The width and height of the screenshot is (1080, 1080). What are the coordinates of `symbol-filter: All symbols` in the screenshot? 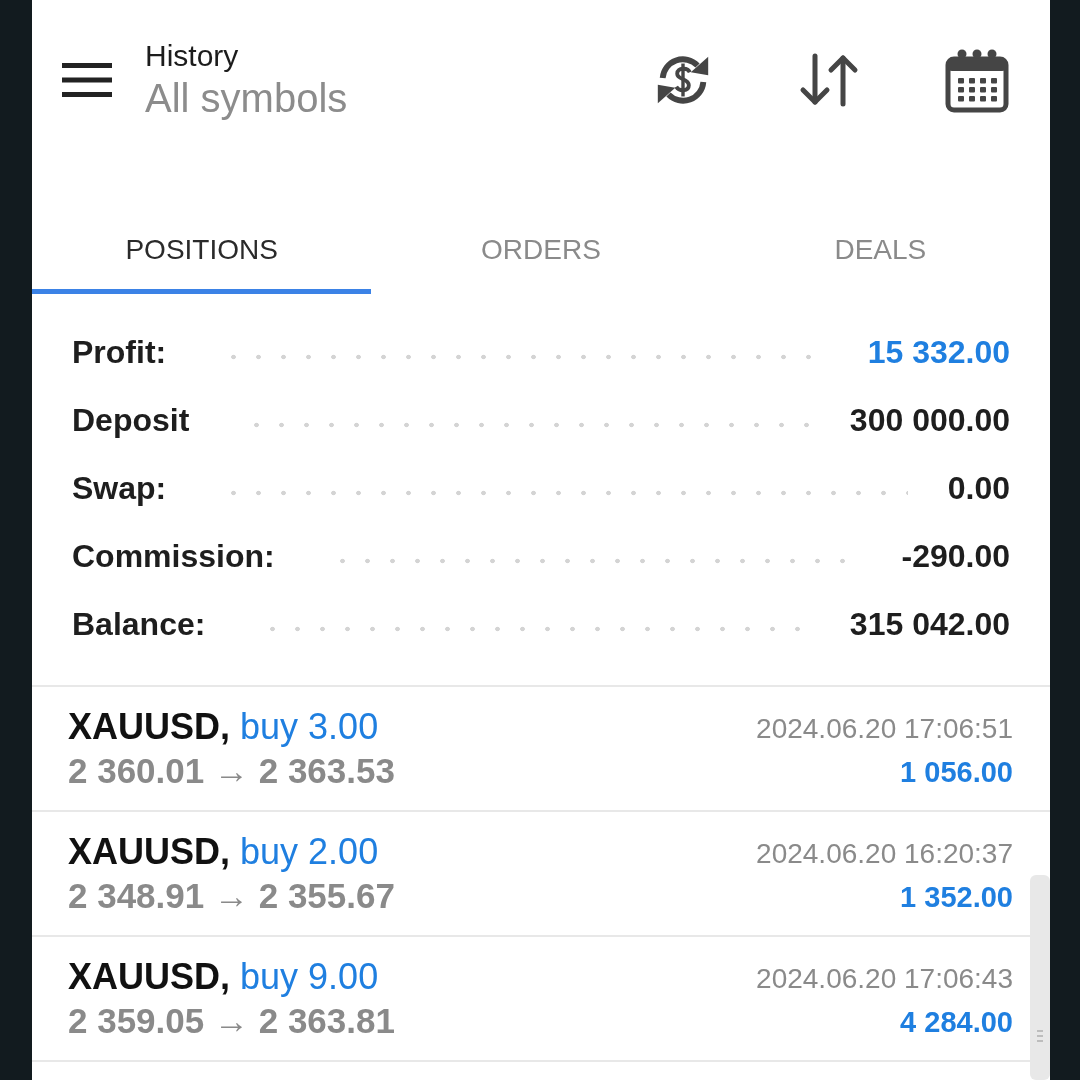 It's located at (246, 98).